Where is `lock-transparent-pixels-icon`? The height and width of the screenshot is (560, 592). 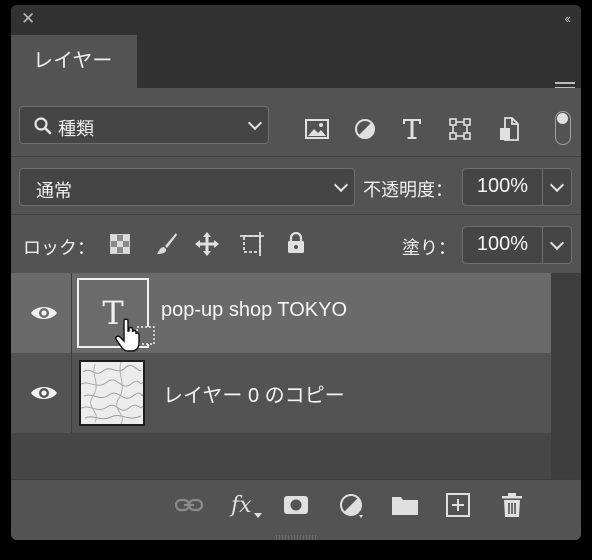
lock-transparent-pixels-icon is located at coordinates (120, 244).